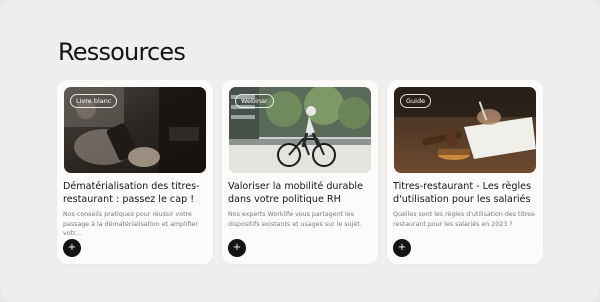  I want to click on card-image-phone-payment: Livre blanc, so click(135, 130).